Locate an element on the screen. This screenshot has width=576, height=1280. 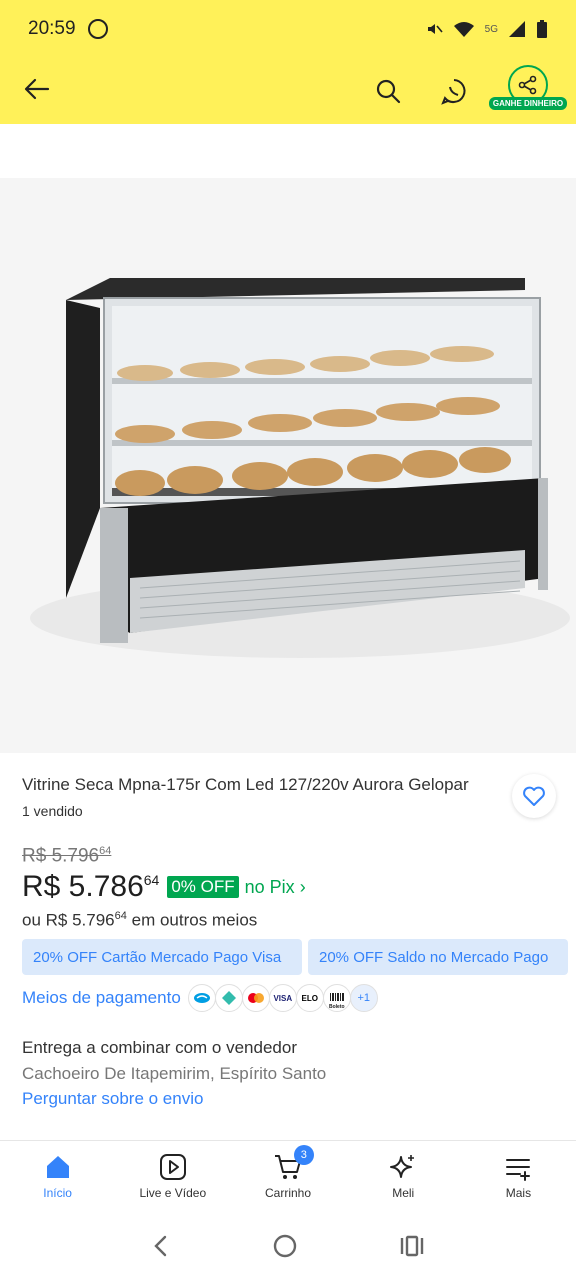
payment-methods-link: Meios de pagamento is located at coordinates (101, 998).